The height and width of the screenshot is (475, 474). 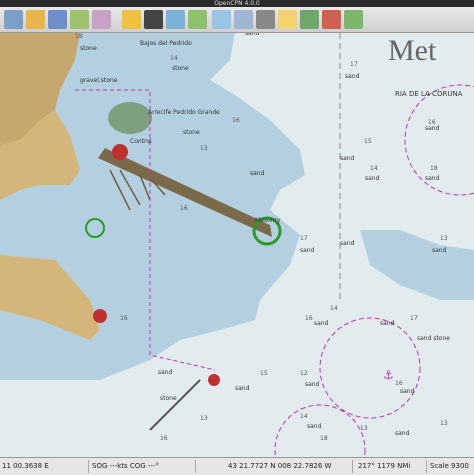 What do you see at coordinates (25, 466) in the screenshot?
I see `status-left: 11 00.3638 E` at bounding box center [25, 466].